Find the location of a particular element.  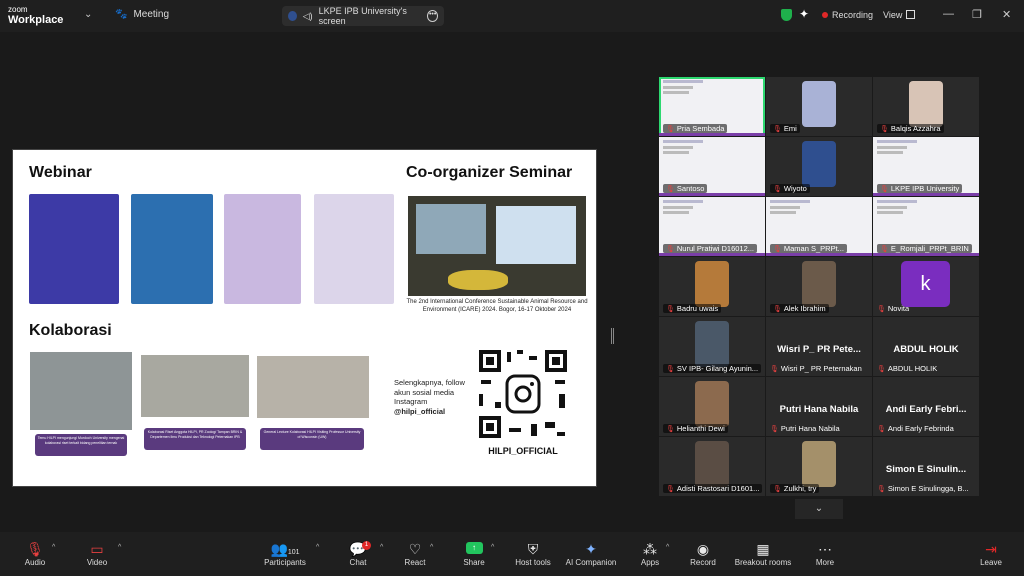

react-label: React is located at coordinates (415, 562).